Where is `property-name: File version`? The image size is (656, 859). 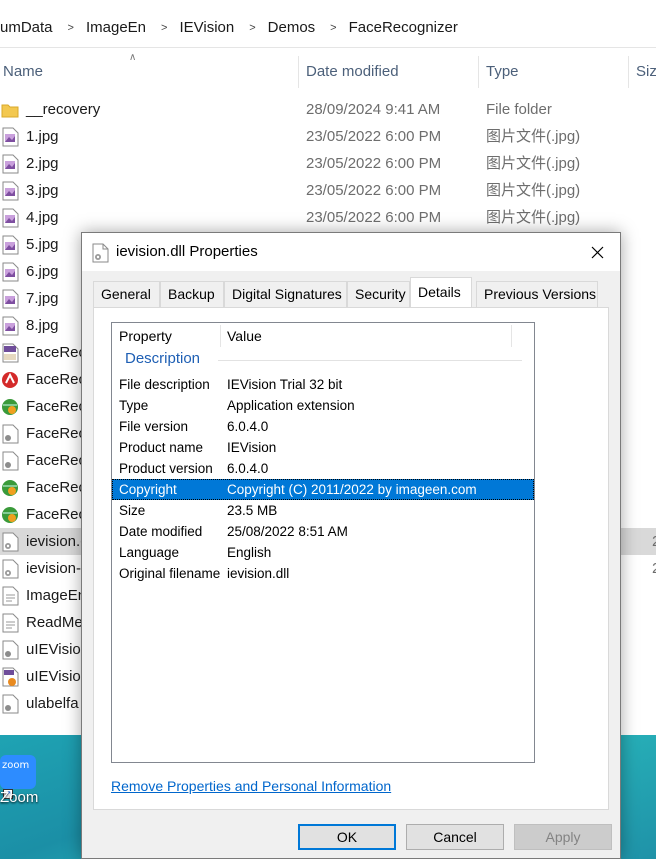
property-name: File version is located at coordinates (154, 426).